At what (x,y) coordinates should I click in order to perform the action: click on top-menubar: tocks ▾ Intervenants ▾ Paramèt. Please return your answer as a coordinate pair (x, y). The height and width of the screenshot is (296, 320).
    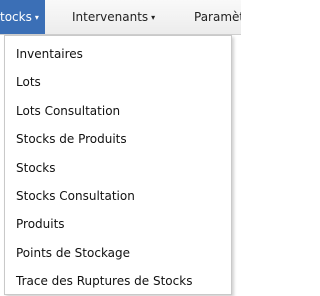
    Looking at the image, I should click on (120, 17).